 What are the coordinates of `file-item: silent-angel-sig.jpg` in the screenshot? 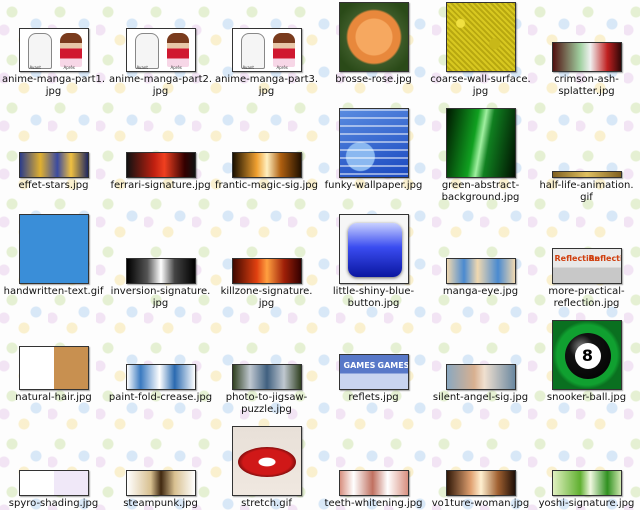 It's located at (480, 368).